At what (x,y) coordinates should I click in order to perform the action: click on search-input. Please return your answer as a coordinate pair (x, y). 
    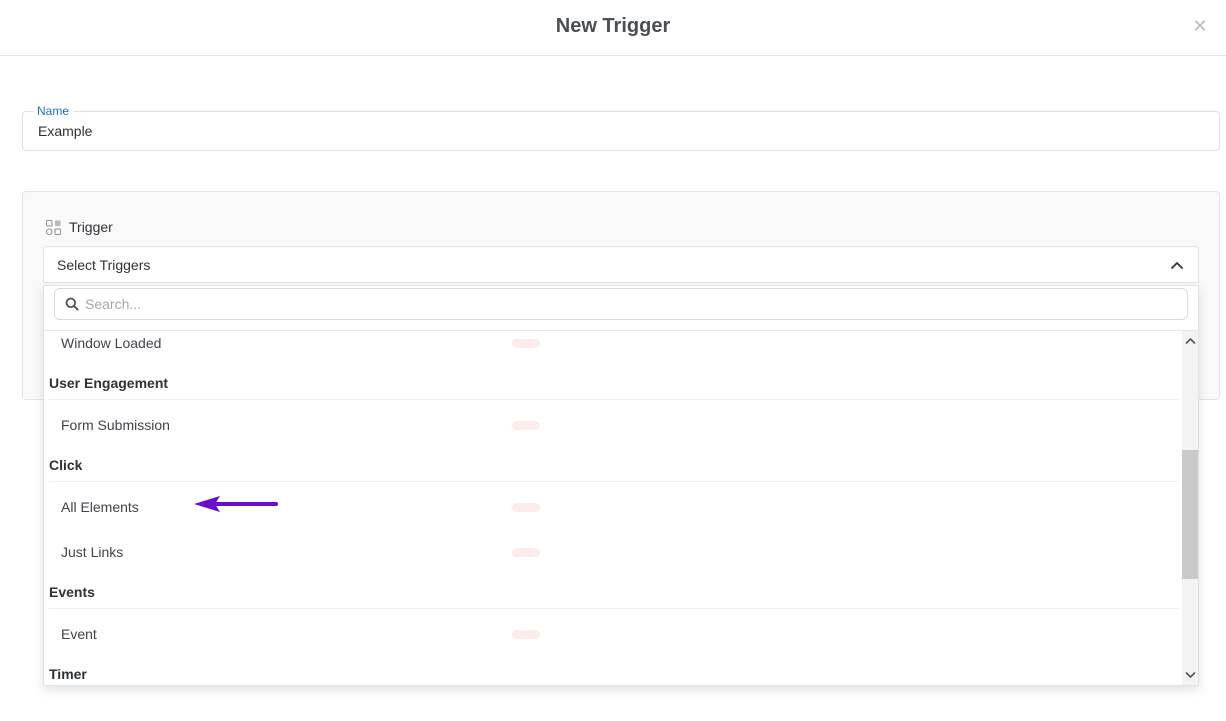
    Looking at the image, I should click on (630, 304).